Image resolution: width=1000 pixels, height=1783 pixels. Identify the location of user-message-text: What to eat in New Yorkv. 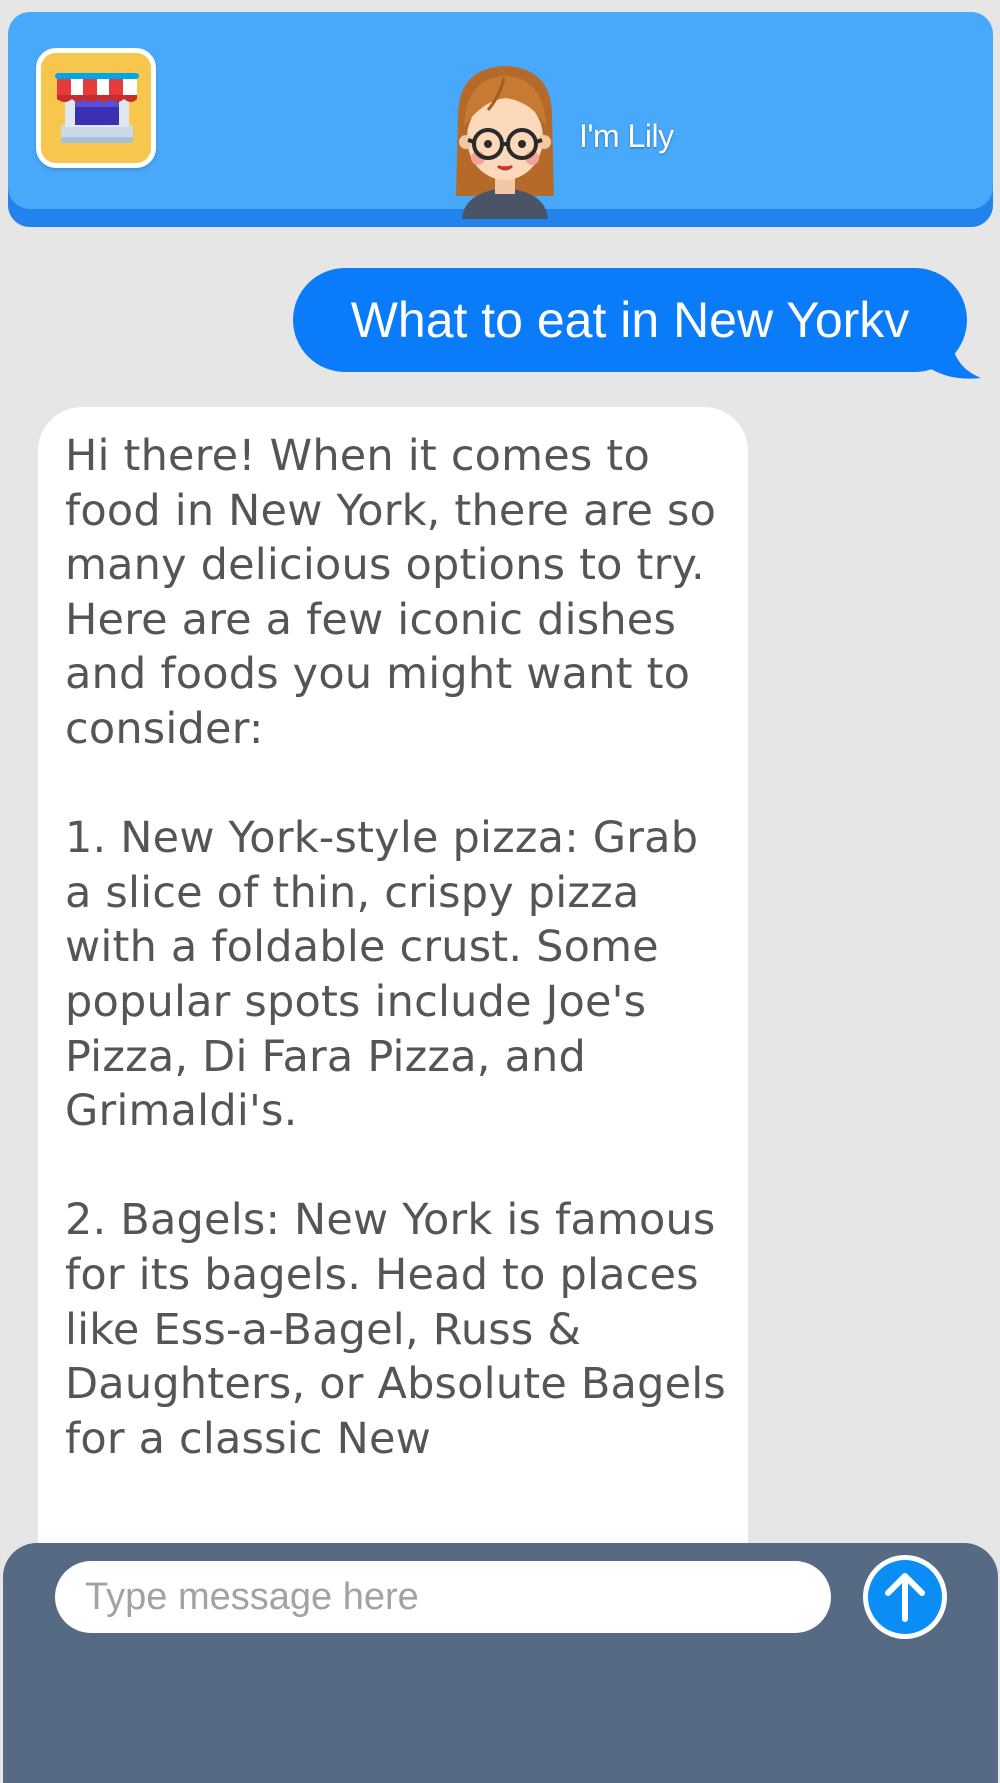
(630, 320).